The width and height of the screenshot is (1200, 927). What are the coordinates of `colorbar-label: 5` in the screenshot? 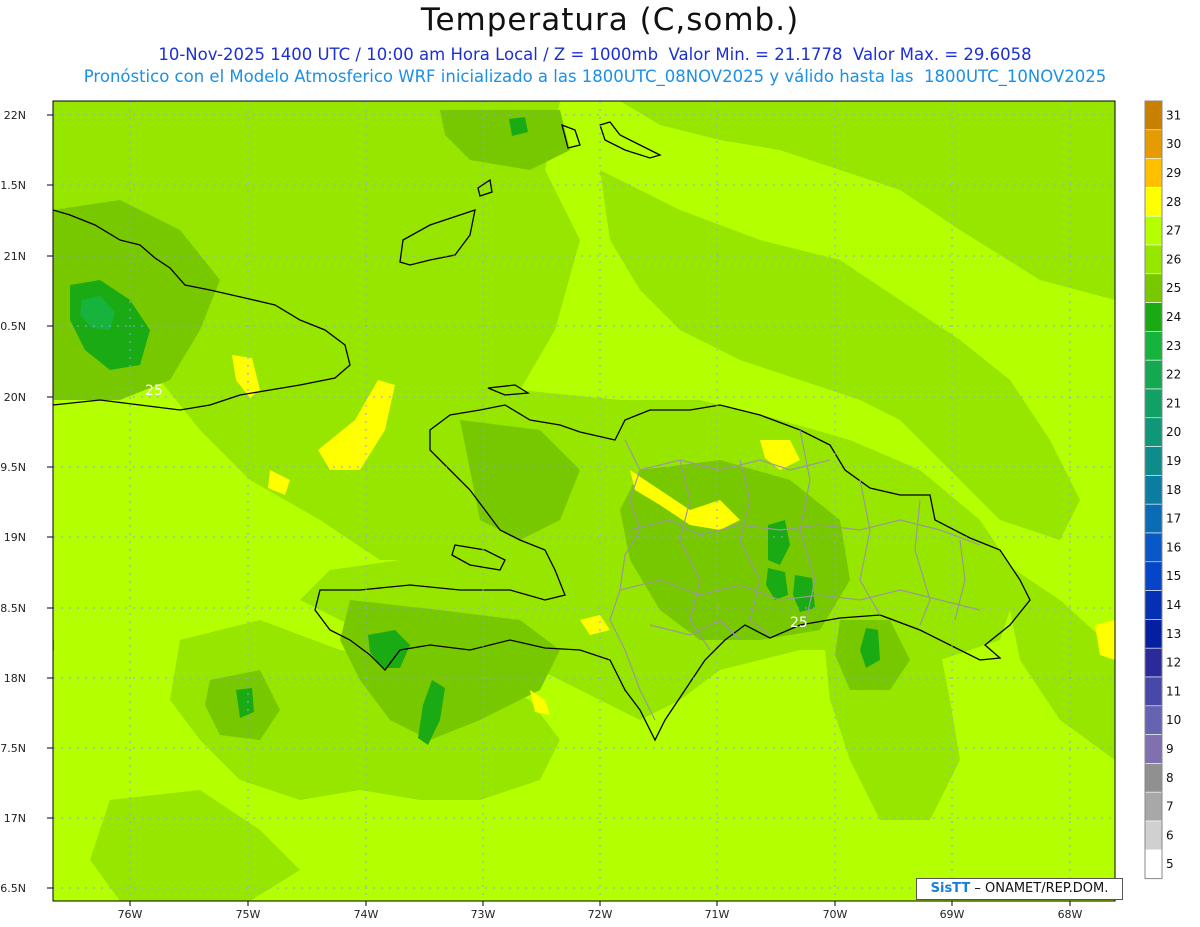 It's located at (1170, 864).